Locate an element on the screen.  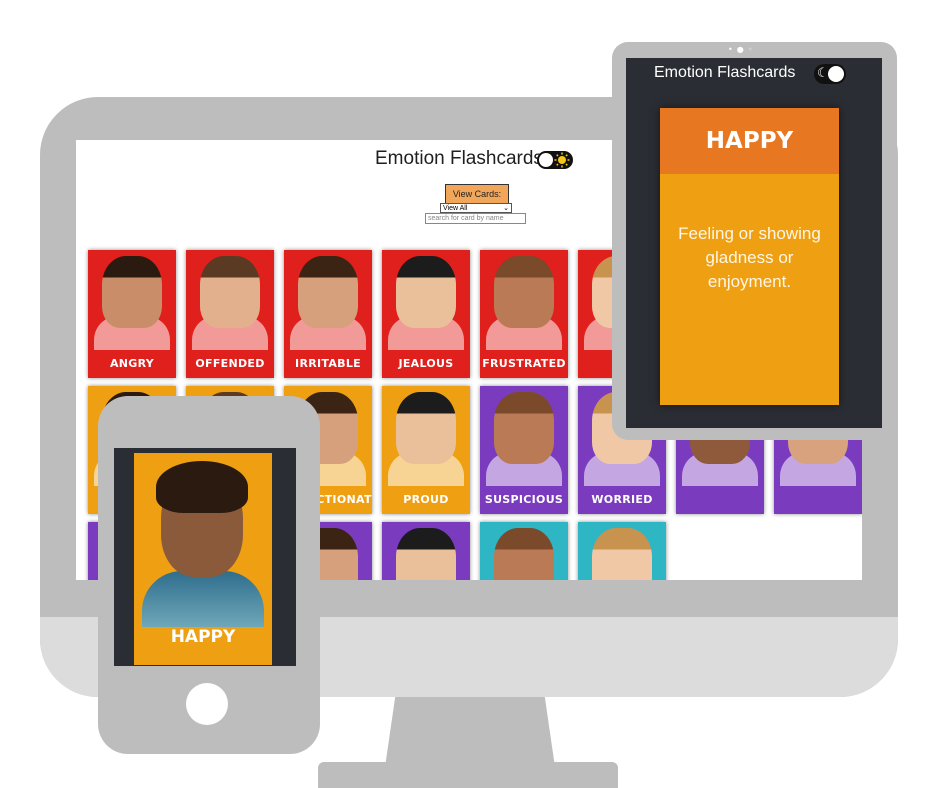
monitor-stand-neck is located at coordinates (470, 732).